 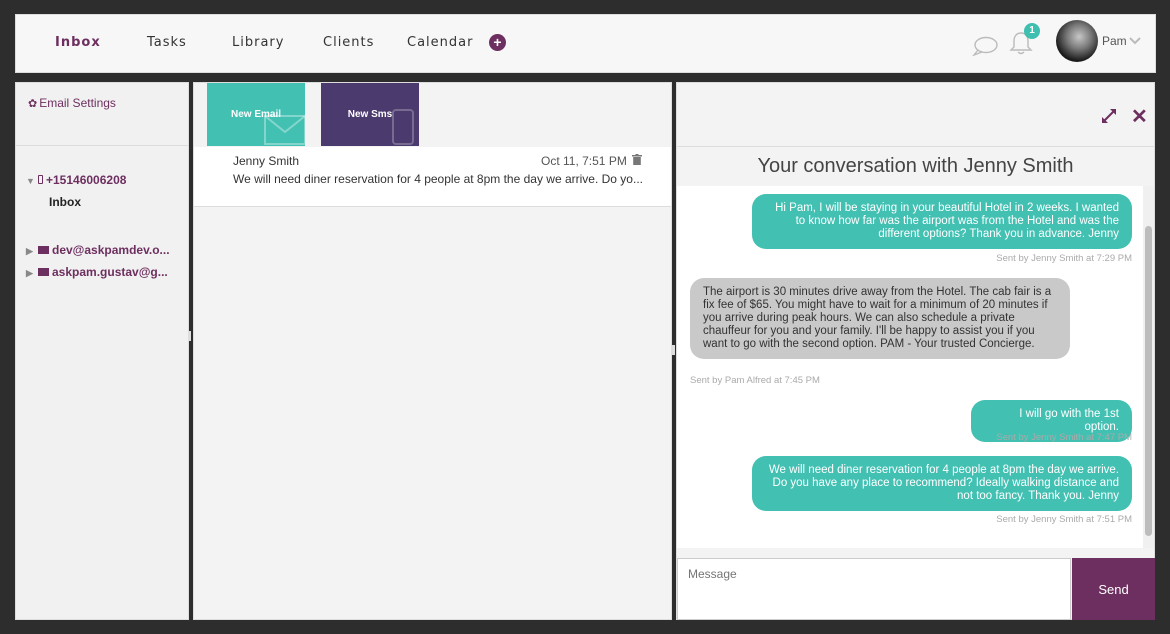 What do you see at coordinates (32, 181) in the screenshot?
I see `caret-down-icon: ▼` at bounding box center [32, 181].